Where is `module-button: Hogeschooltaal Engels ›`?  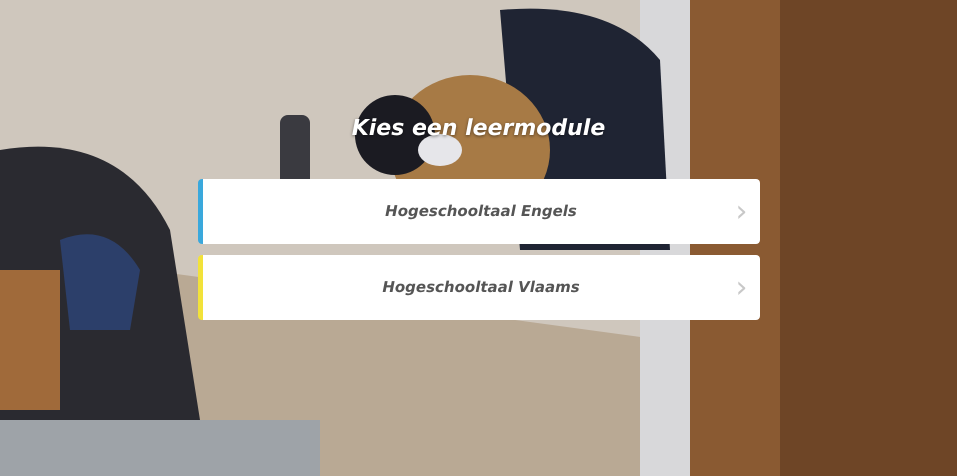
module-button: Hogeschooltaal Engels › is located at coordinates (479, 211).